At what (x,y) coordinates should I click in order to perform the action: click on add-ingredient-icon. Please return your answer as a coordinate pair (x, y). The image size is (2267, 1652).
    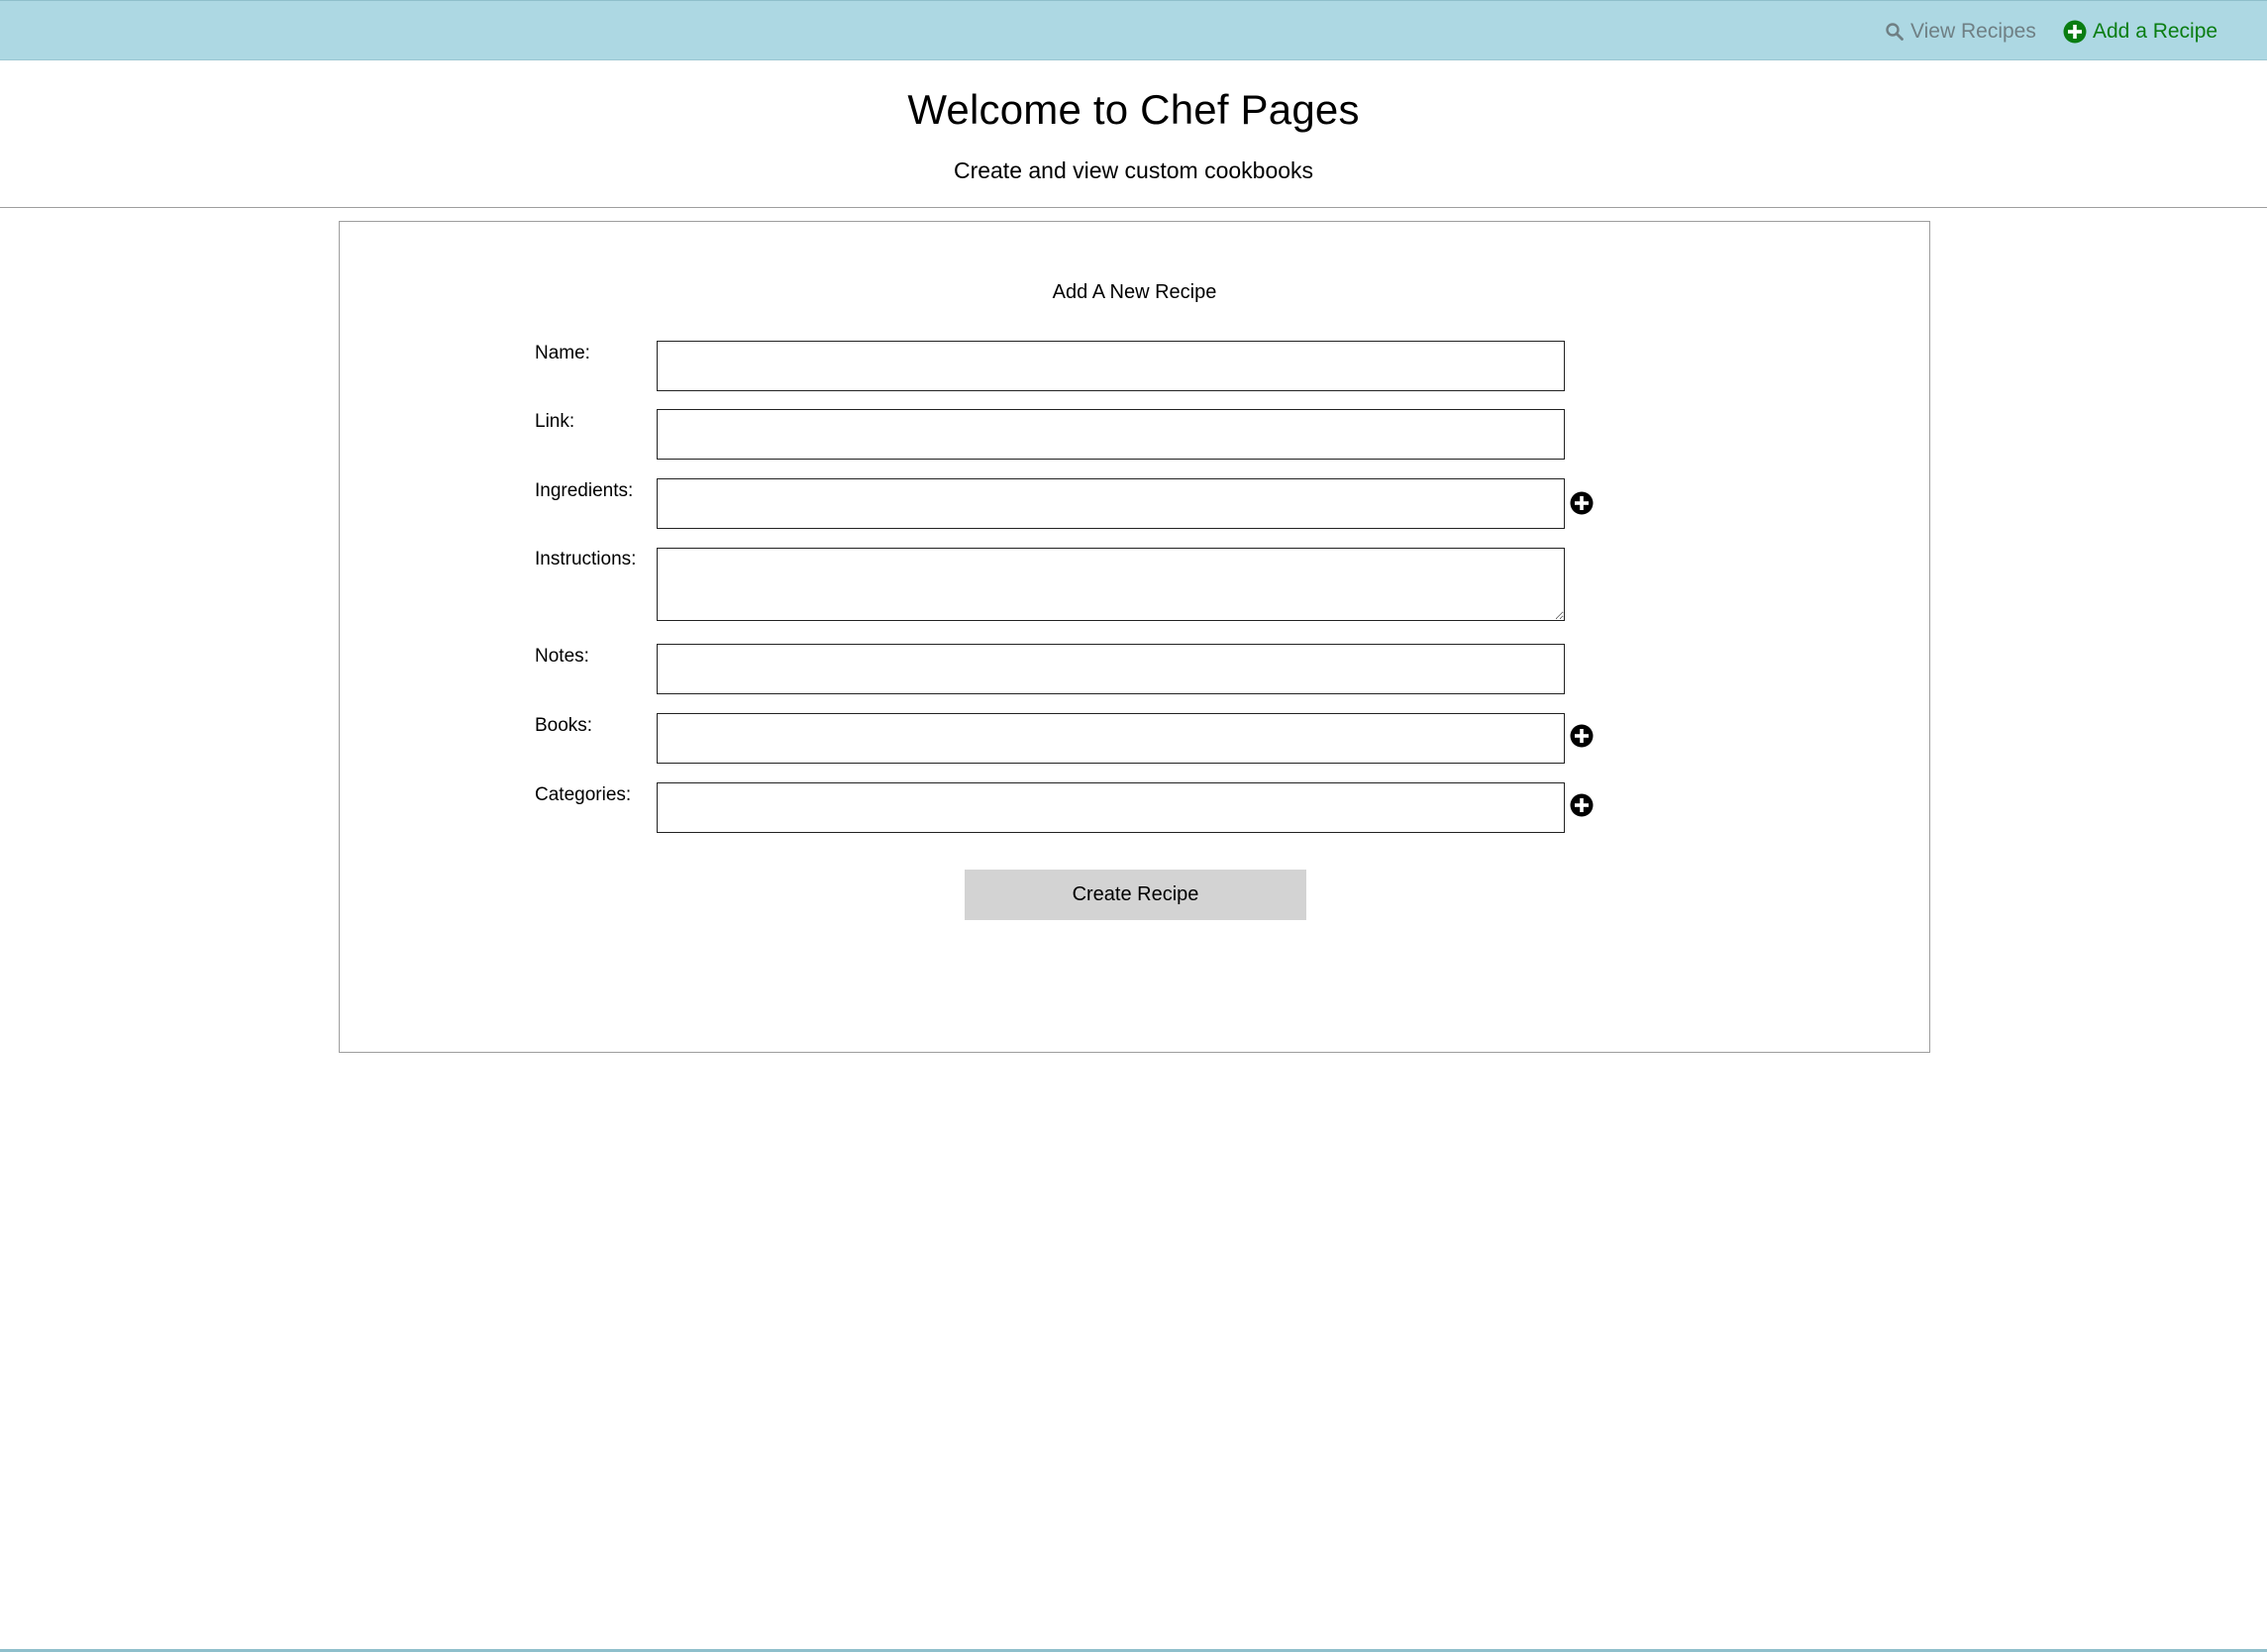
    Looking at the image, I should click on (1582, 503).